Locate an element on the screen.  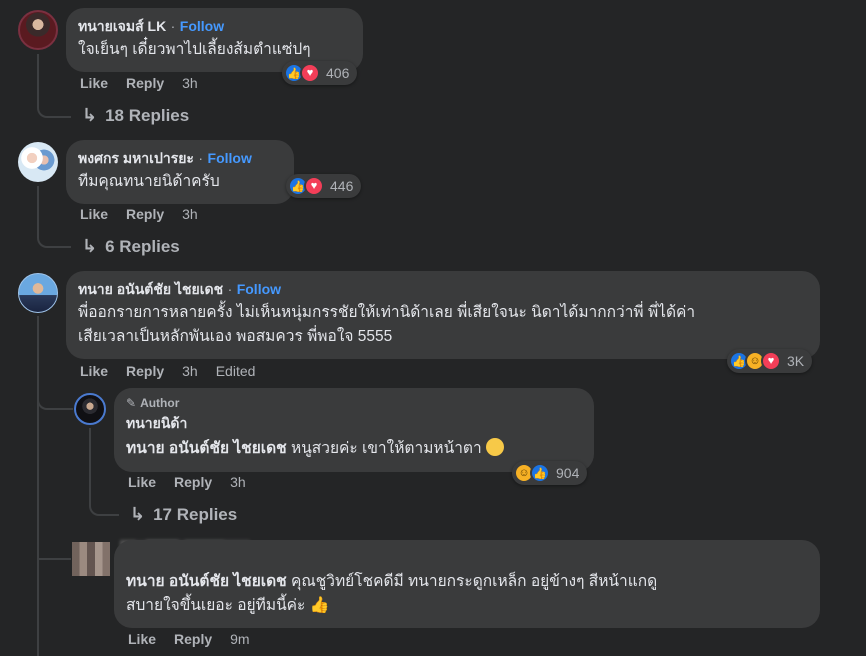
reaction-summary: 👍 ♥ 446 is located at coordinates (324, 186).